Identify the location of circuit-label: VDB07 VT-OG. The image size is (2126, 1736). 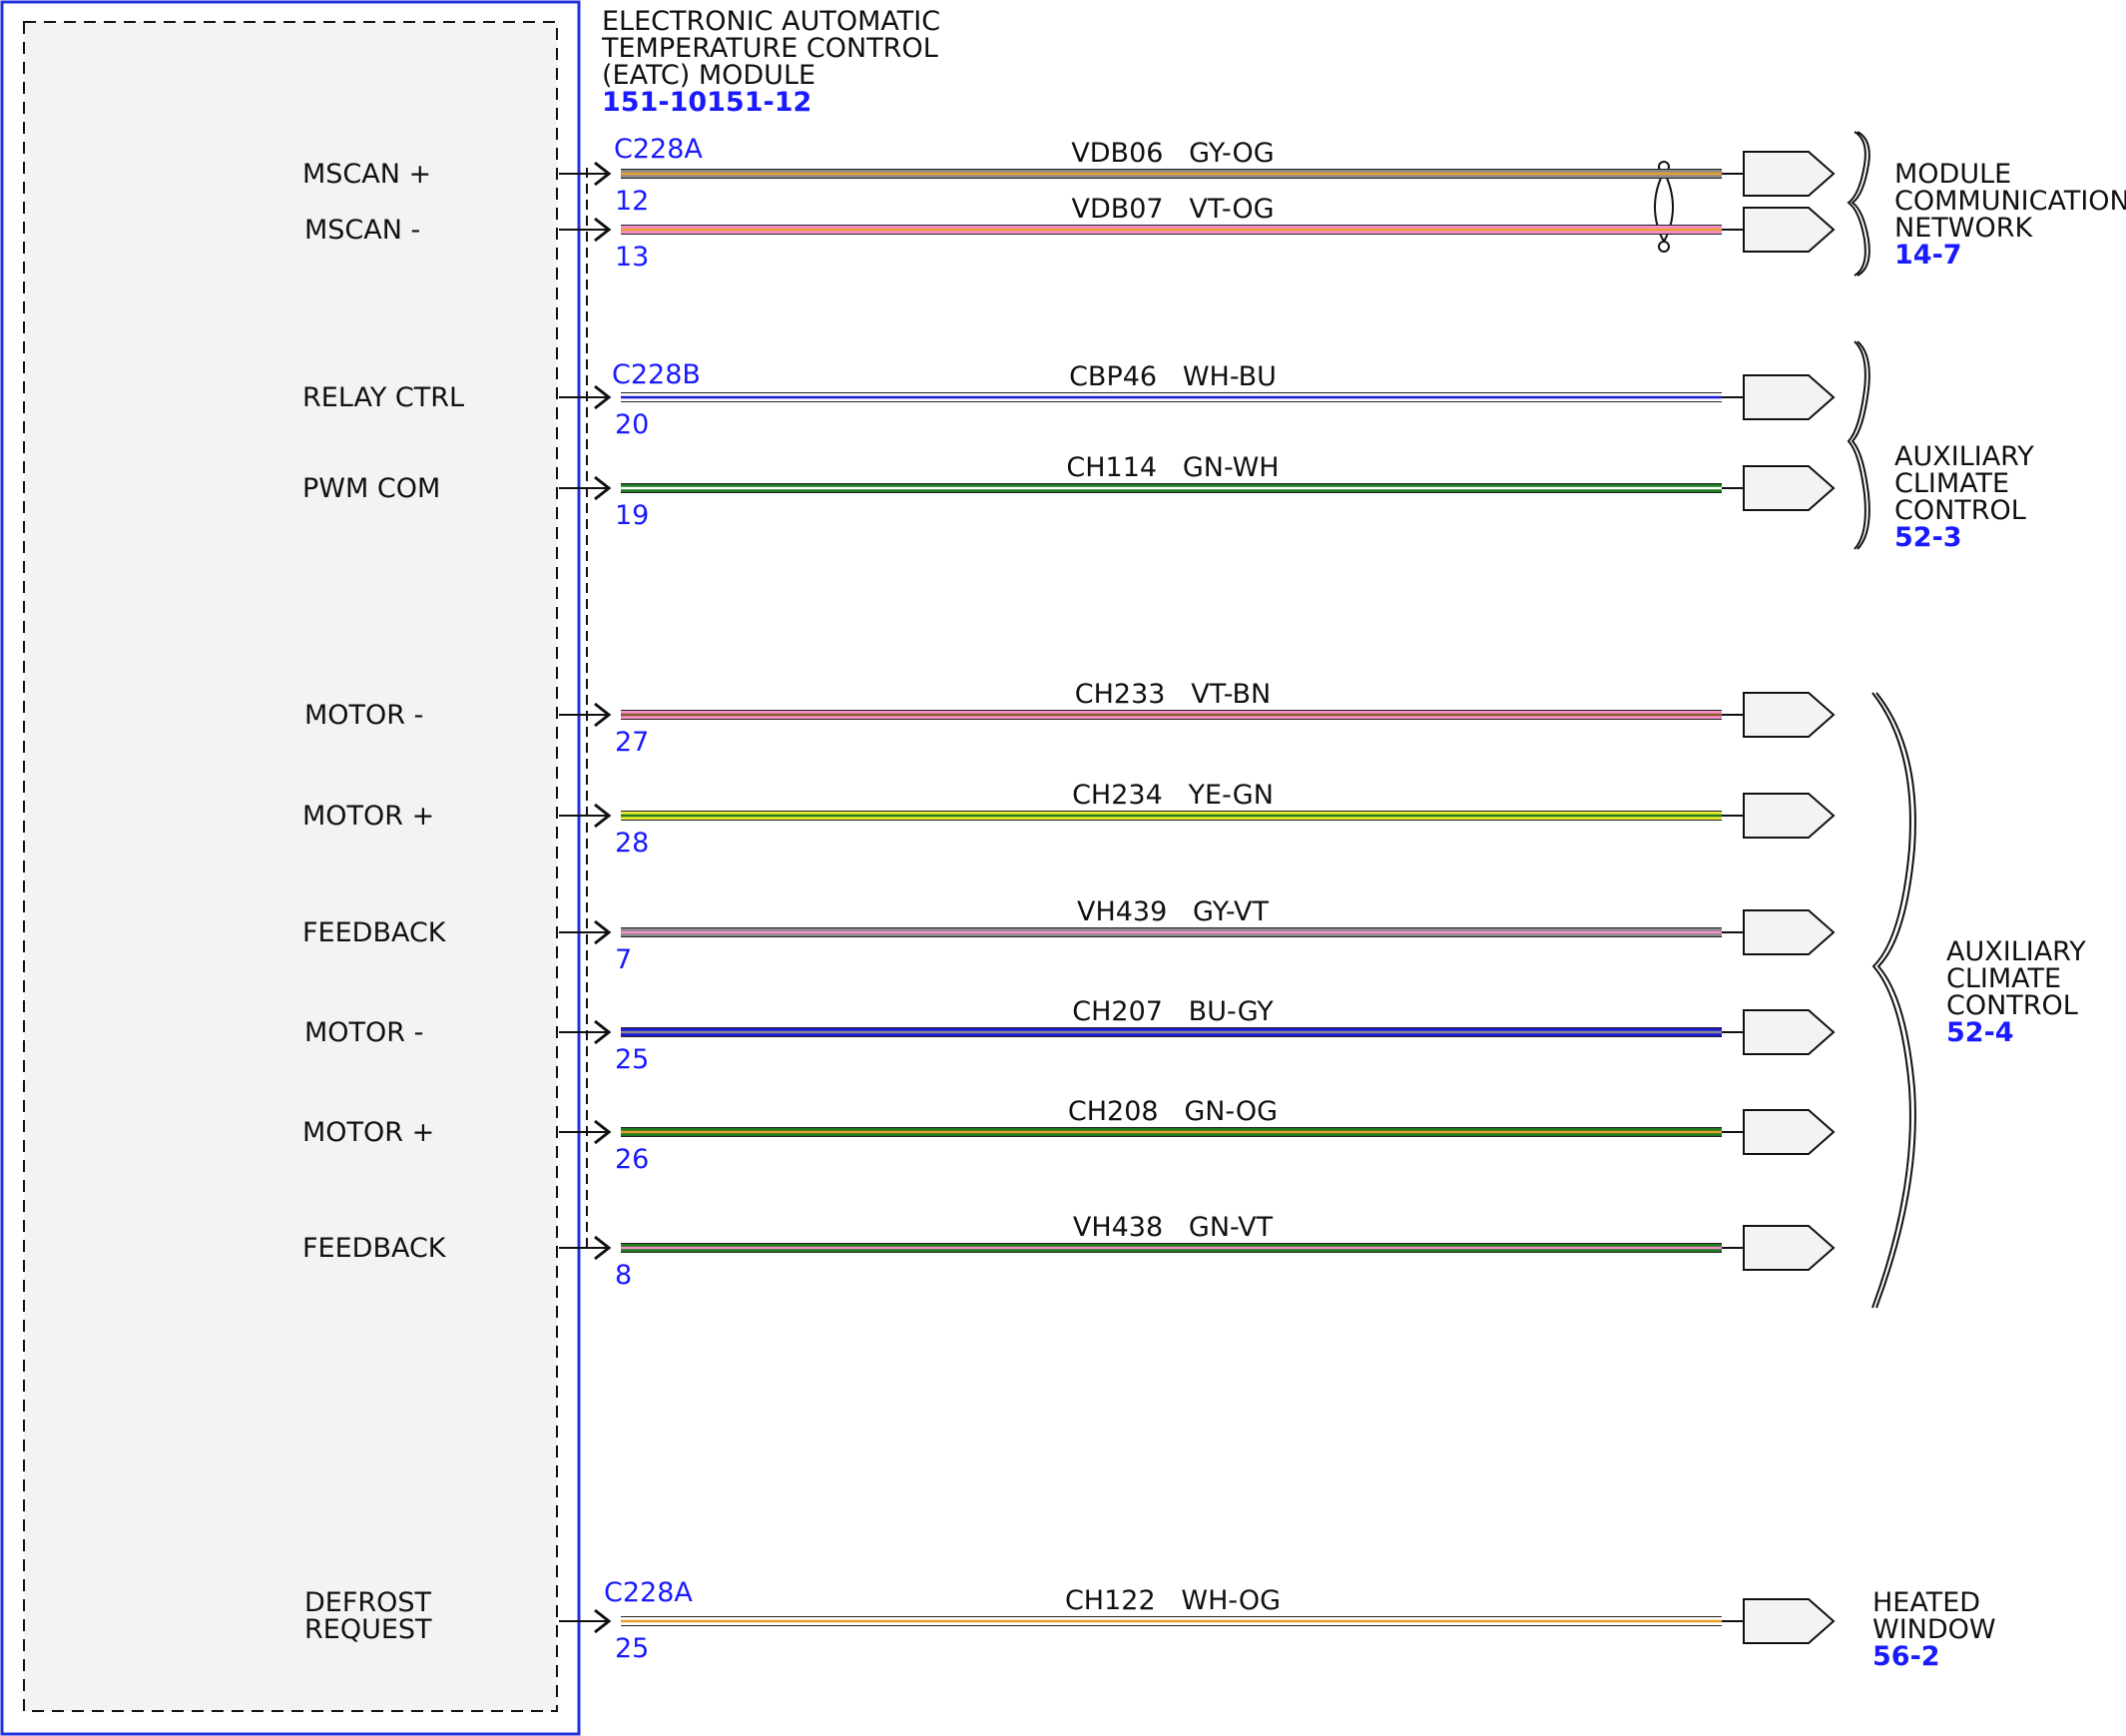
(1172, 209).